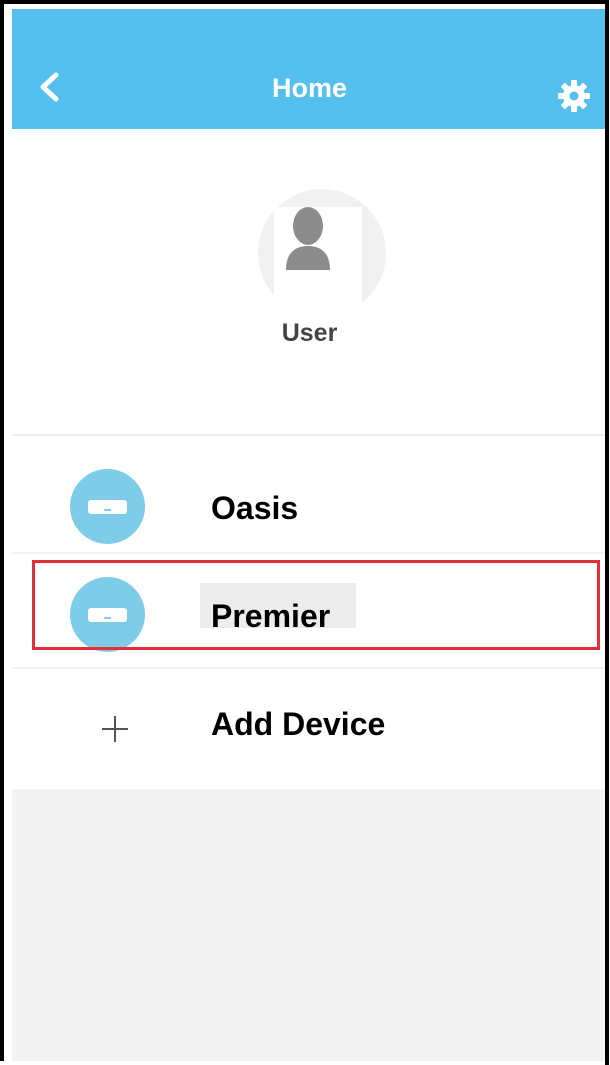  Describe the element at coordinates (309, 69) in the screenshot. I see `app-header: Home` at that location.